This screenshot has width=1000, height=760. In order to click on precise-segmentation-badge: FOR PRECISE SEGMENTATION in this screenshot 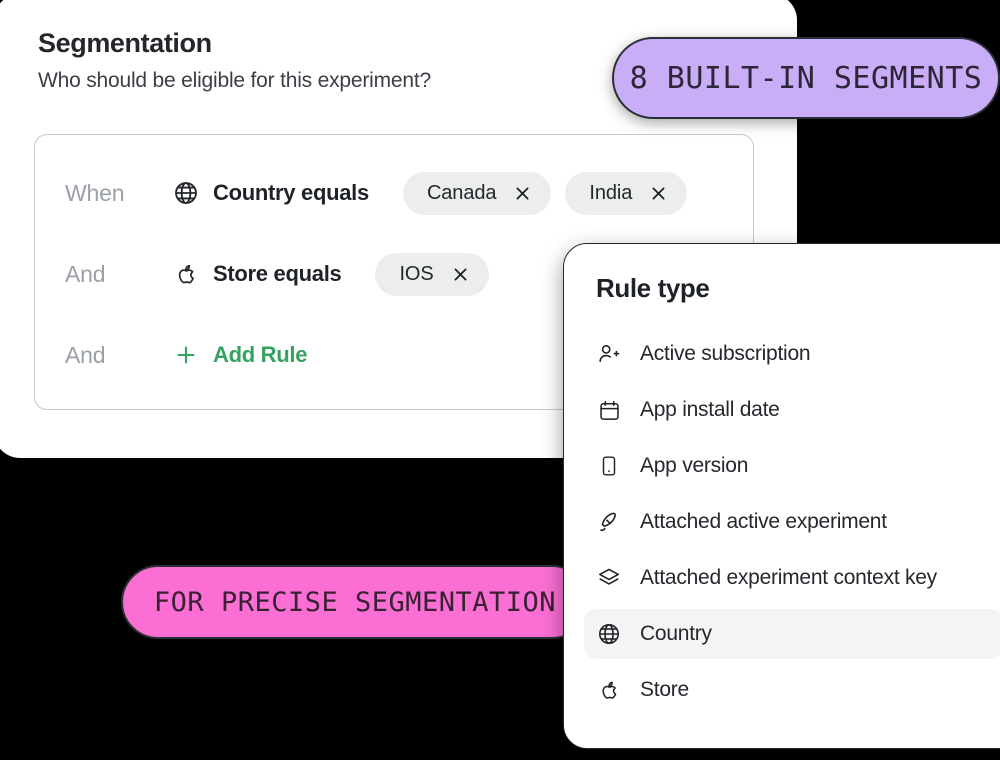, I will do `click(355, 602)`.